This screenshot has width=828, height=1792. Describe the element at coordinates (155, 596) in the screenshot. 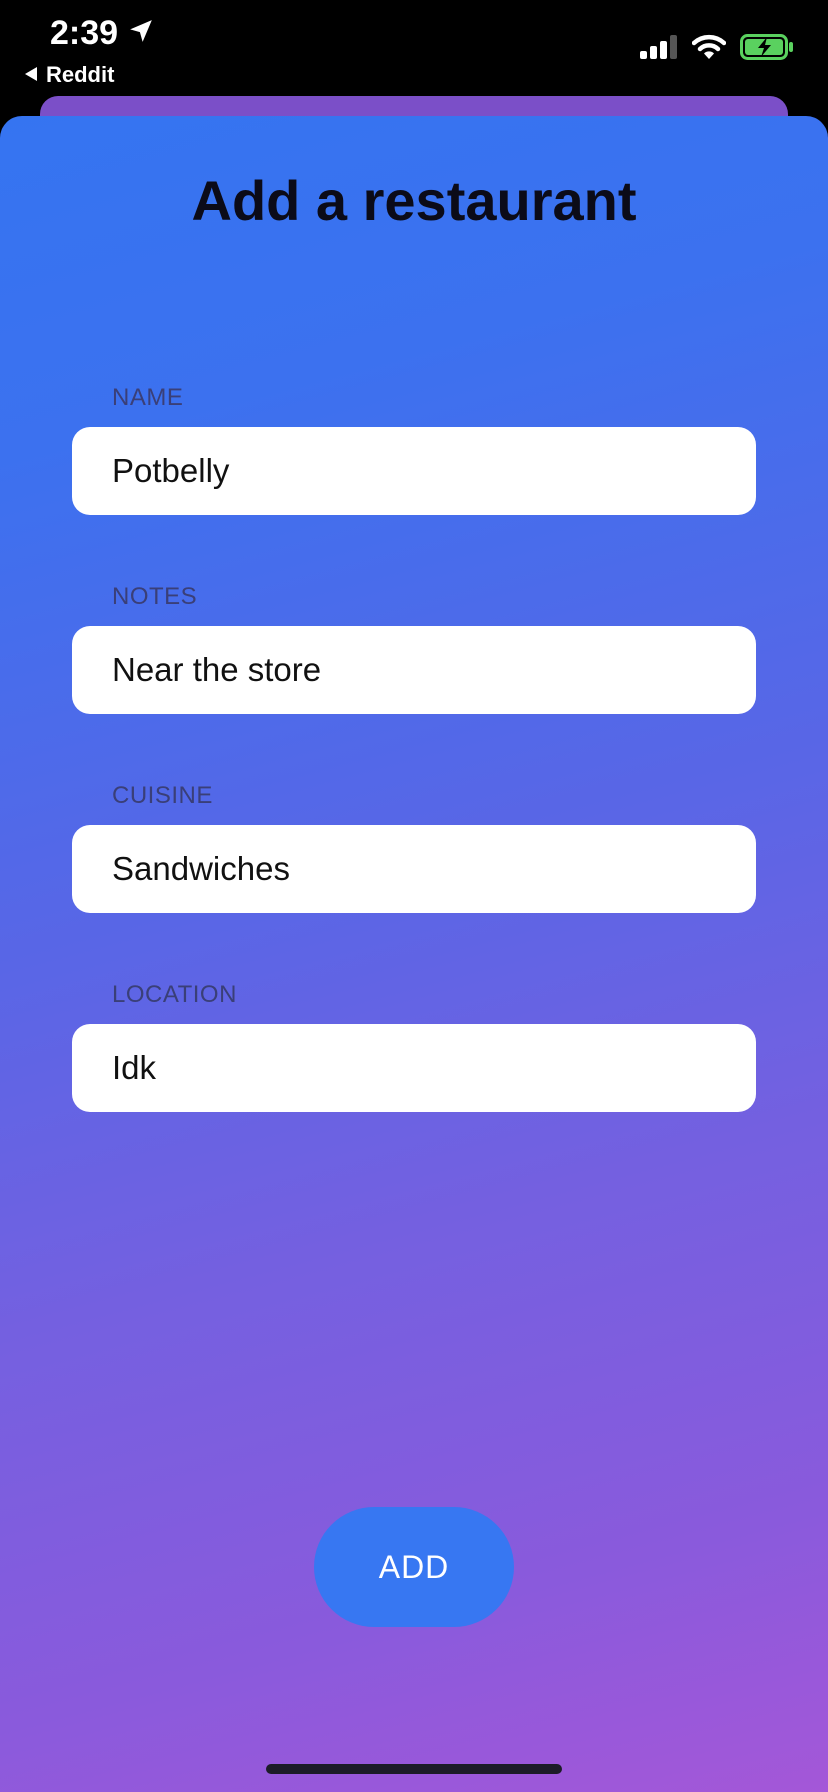

I see `notes-label: NOTES` at that location.